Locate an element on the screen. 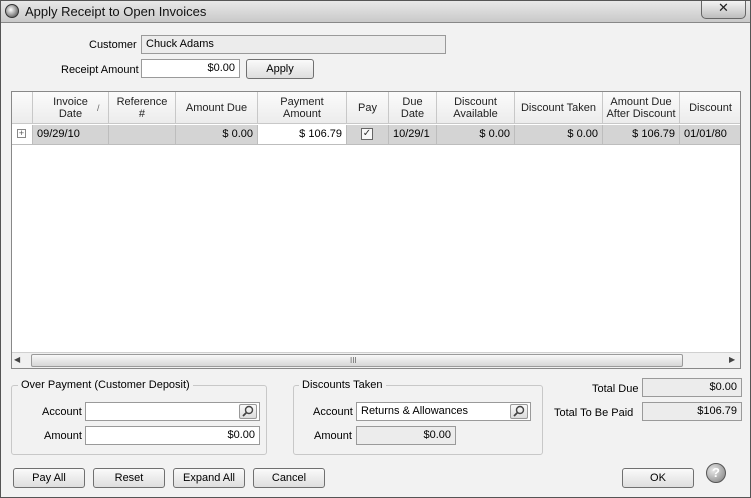  cell-amount-due: $ 0.00 is located at coordinates (217, 135).